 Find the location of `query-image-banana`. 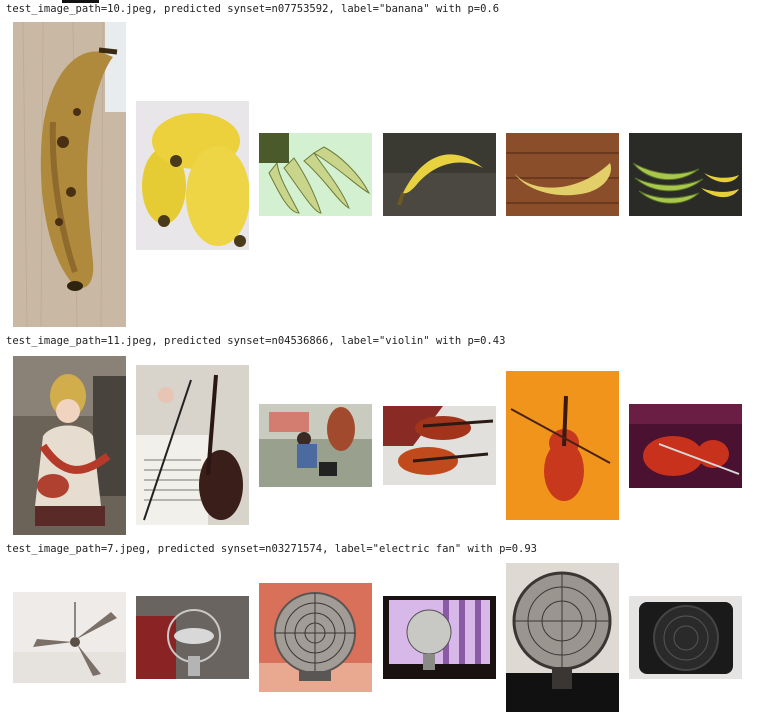

query-image-banana is located at coordinates (69, 174).